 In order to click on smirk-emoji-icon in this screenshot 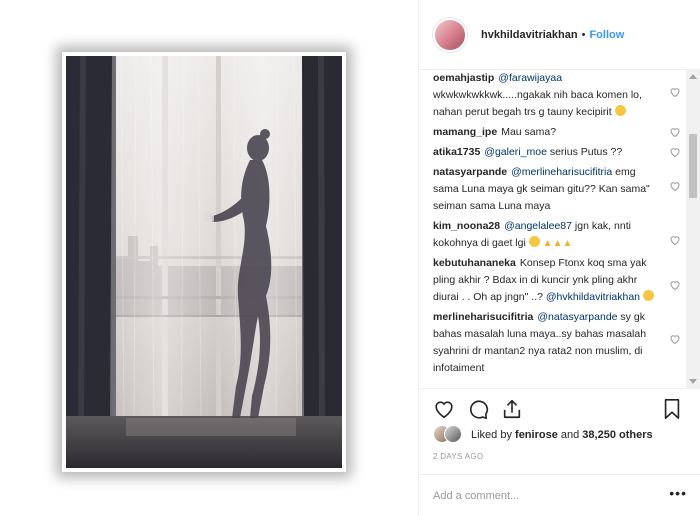, I will do `click(648, 295)`.